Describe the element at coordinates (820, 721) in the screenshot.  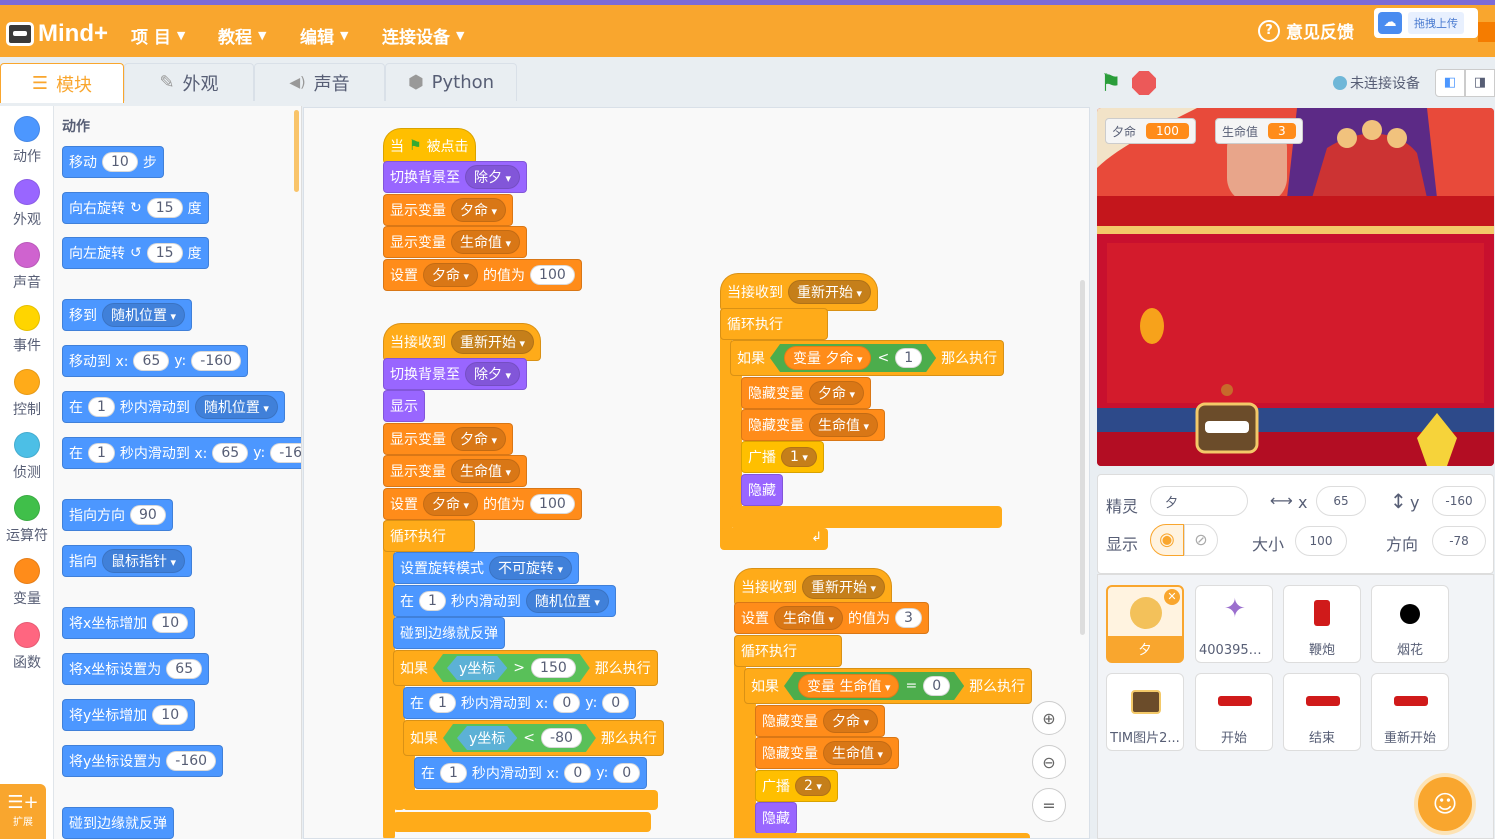
I see `block-hide-variable: 隐藏变量 夕命` at that location.